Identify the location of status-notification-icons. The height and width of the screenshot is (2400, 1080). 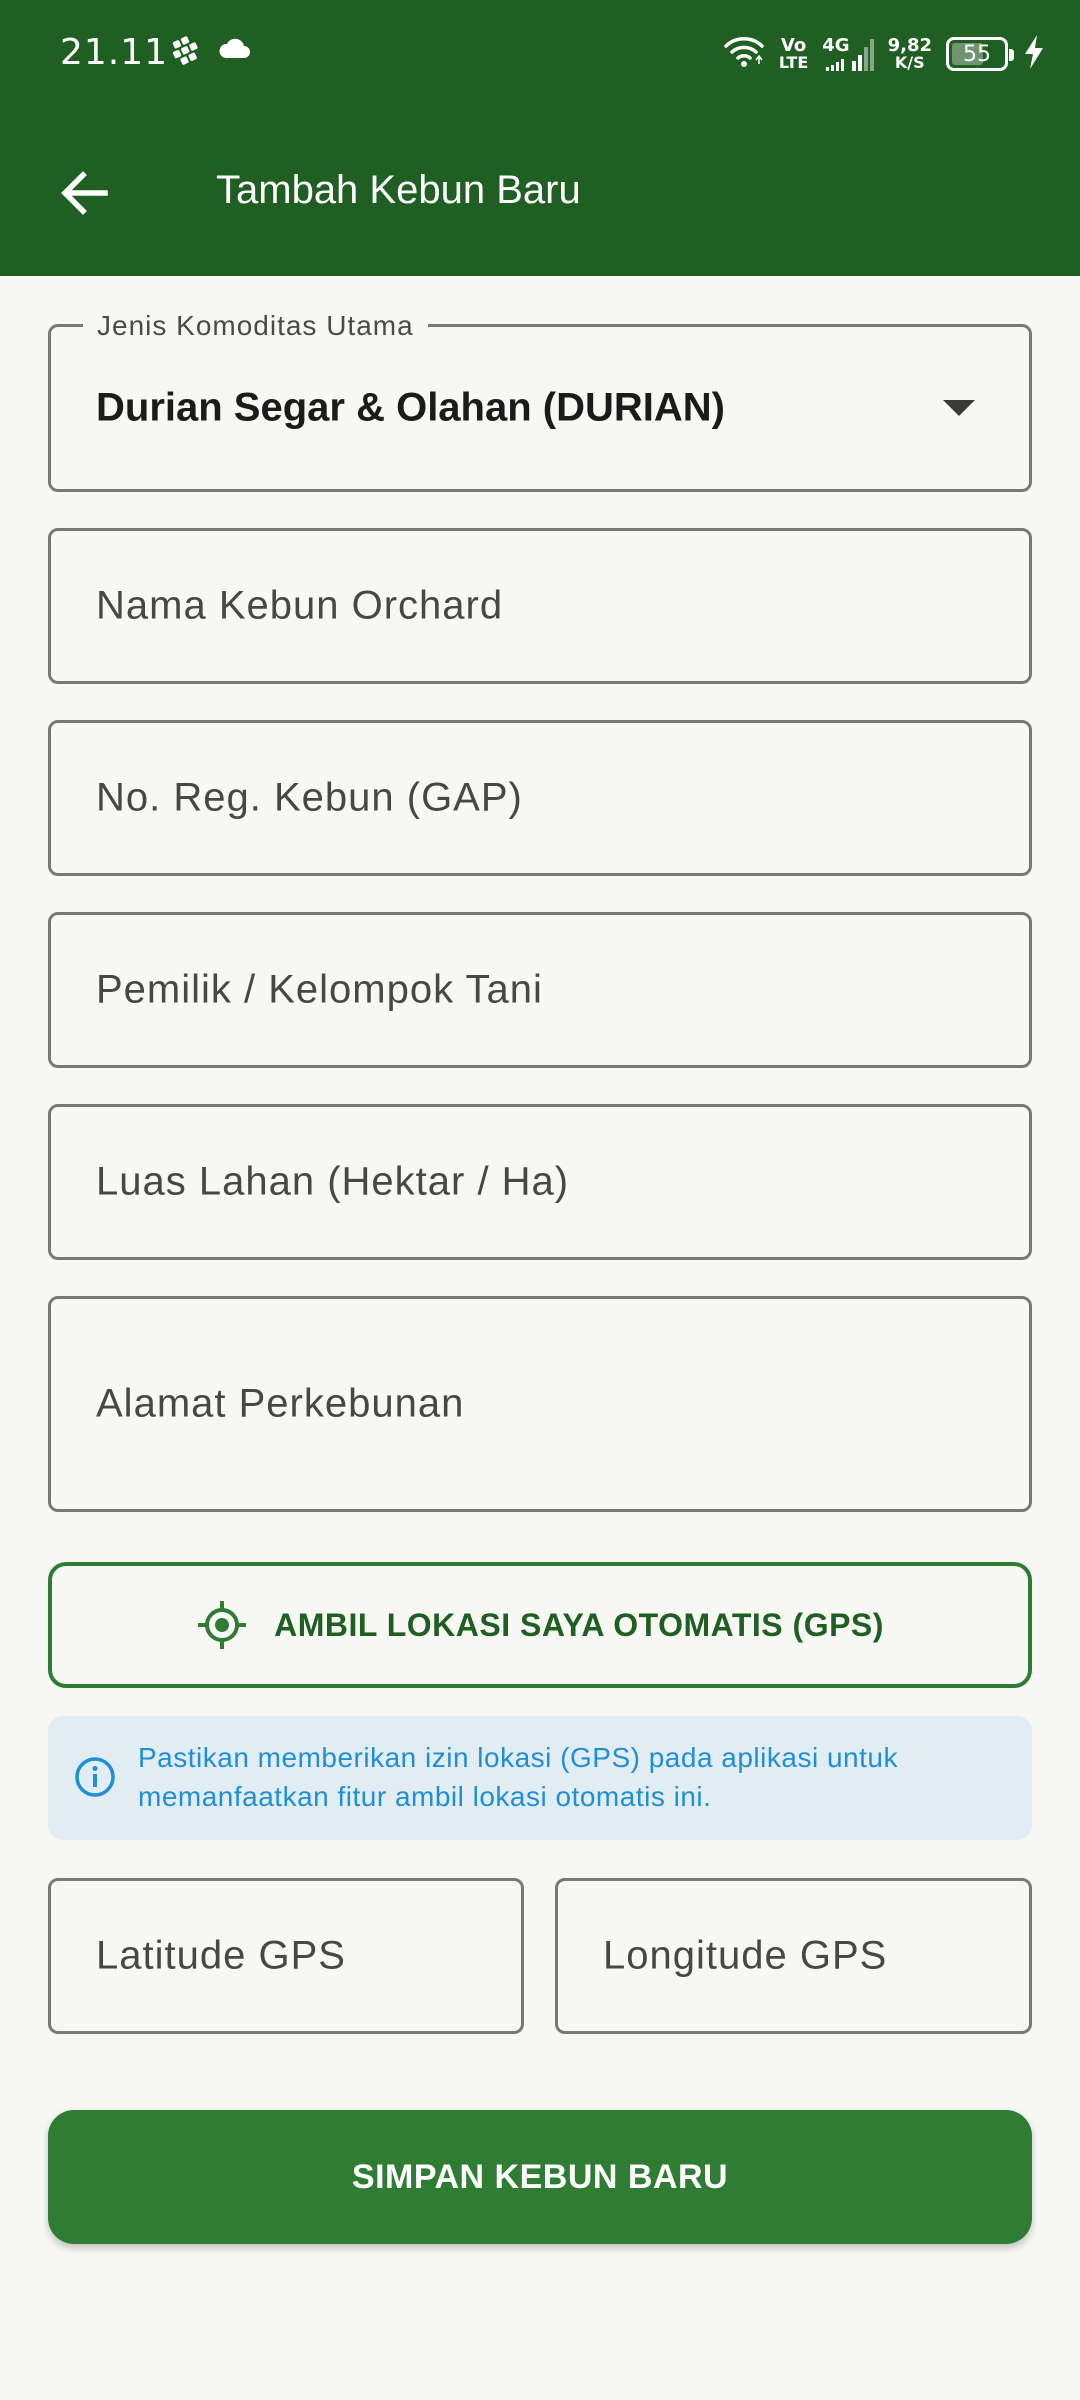
(210, 53).